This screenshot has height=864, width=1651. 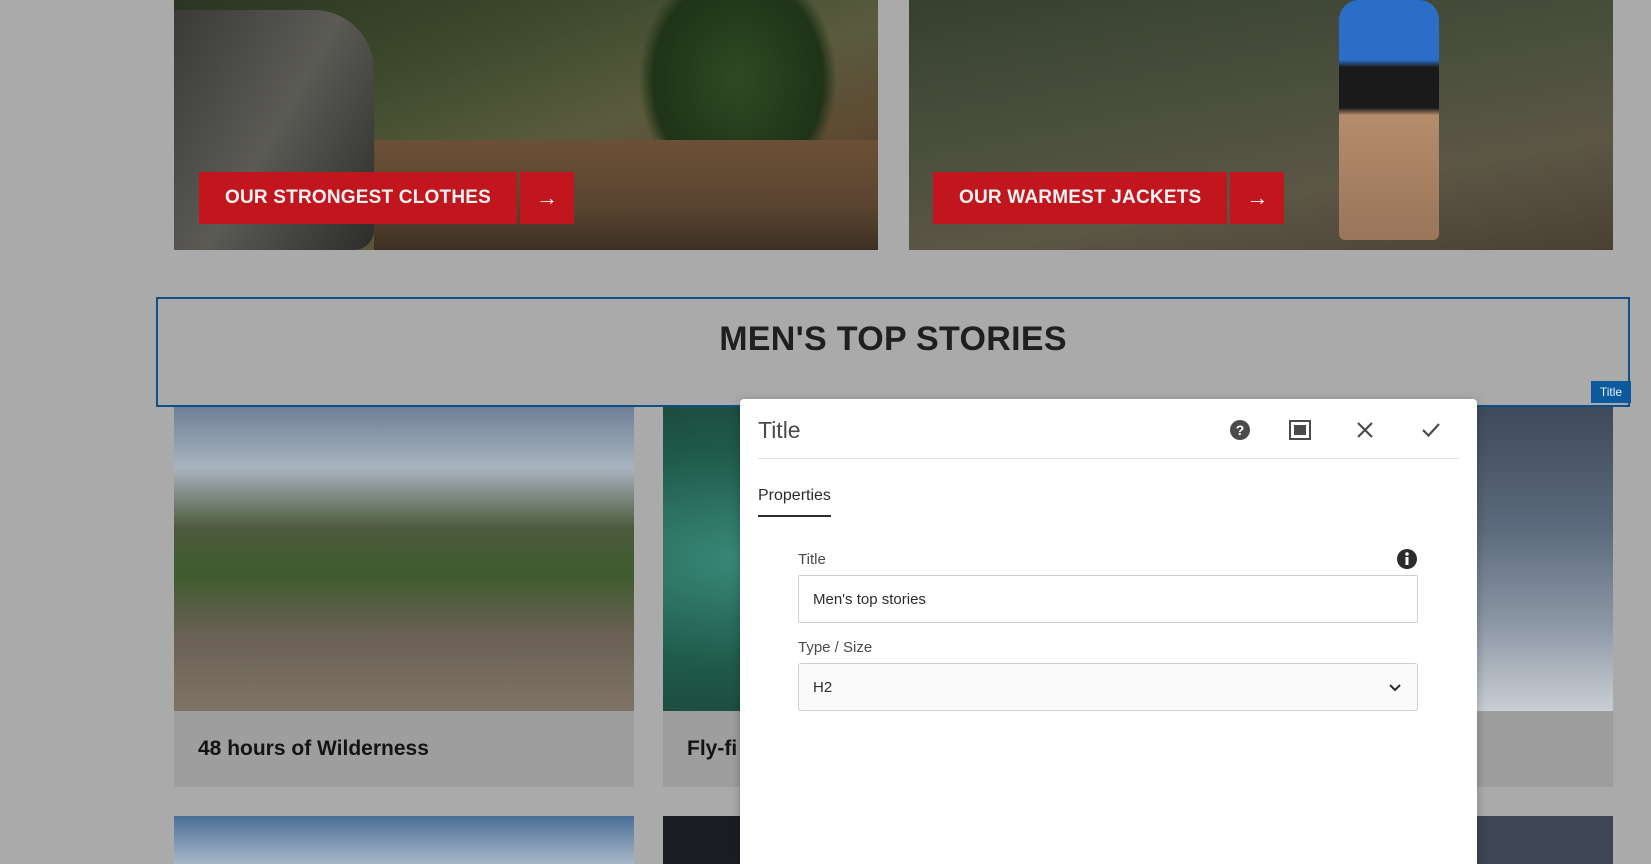 What do you see at coordinates (358, 198) in the screenshot?
I see `promo-cta-label: OUR STRONGEST CLOTHES` at bounding box center [358, 198].